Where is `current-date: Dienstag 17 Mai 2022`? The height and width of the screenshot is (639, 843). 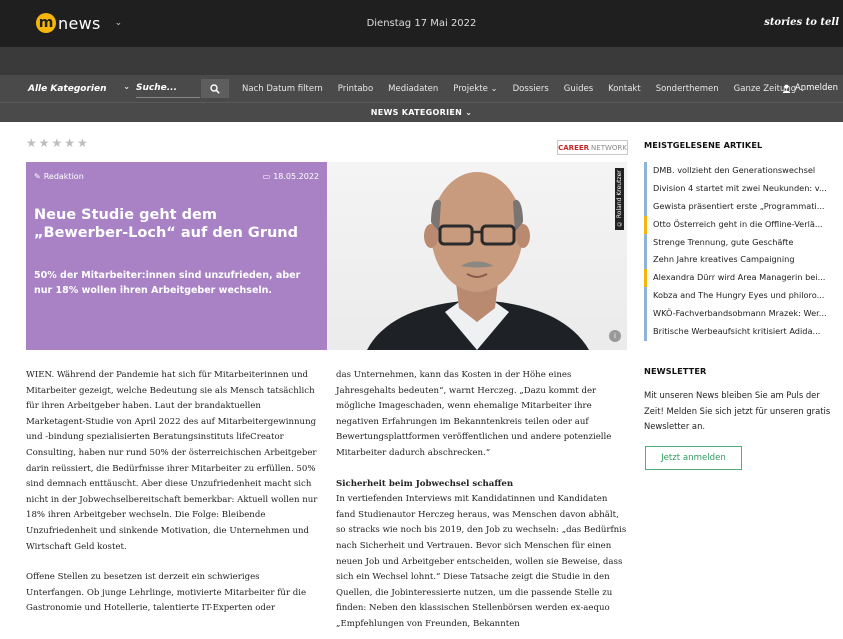 current-date: Dienstag 17 Mai 2022 is located at coordinates (421, 23).